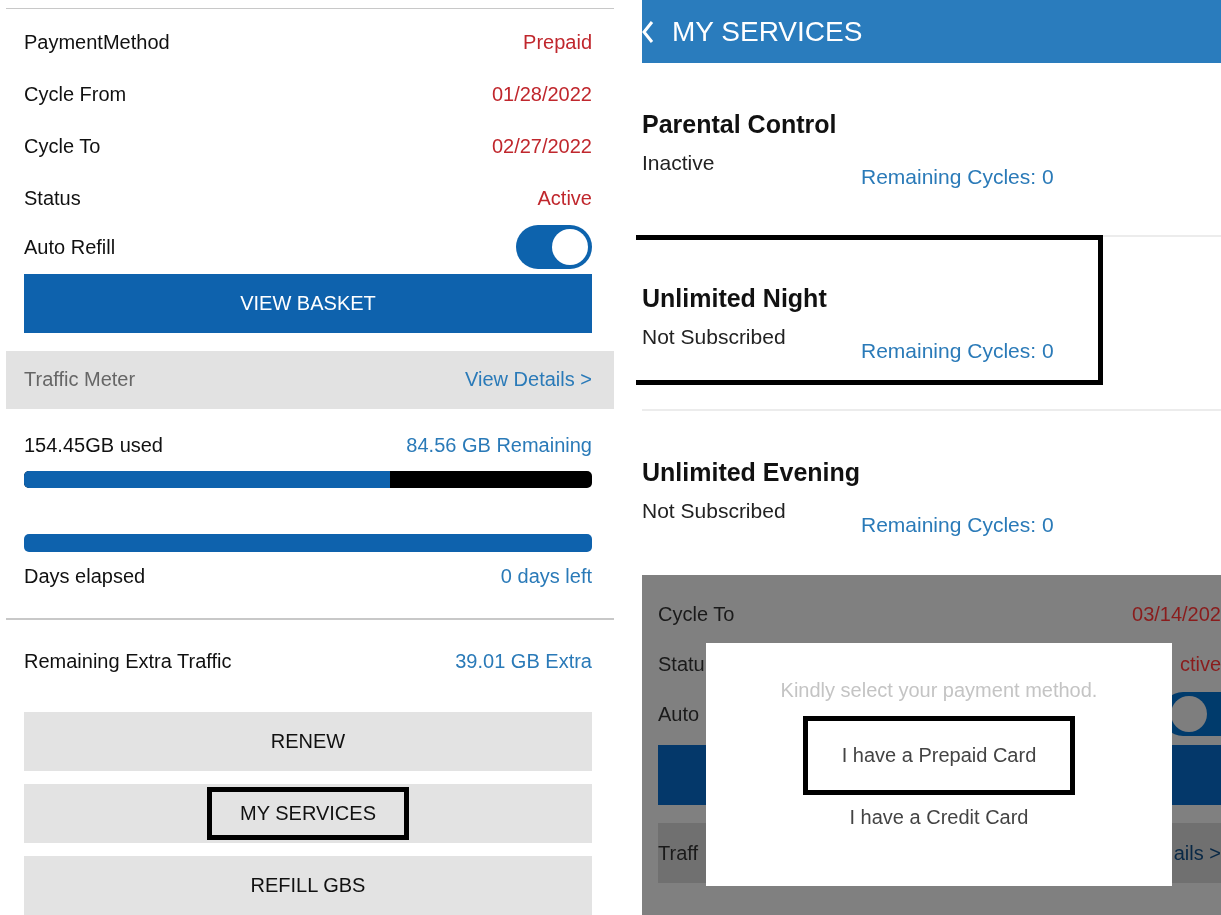 This screenshot has height=915, width=1221. What do you see at coordinates (557, 43) in the screenshot?
I see `detail-value: Prepaid` at bounding box center [557, 43].